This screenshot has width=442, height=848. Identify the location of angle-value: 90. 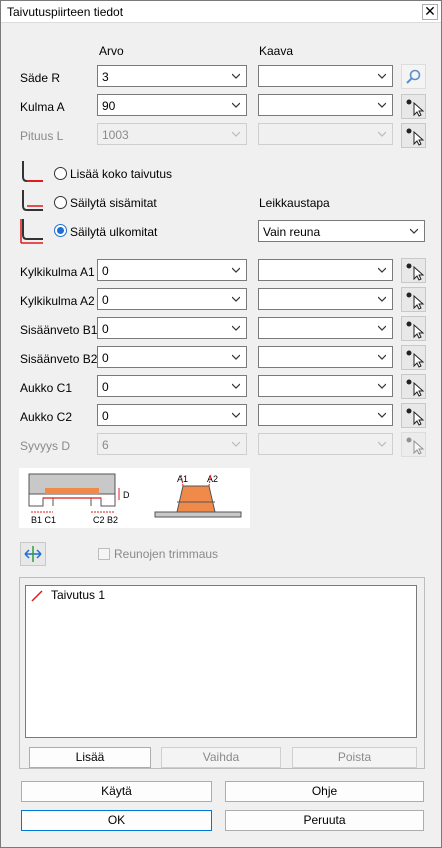
(109, 106).